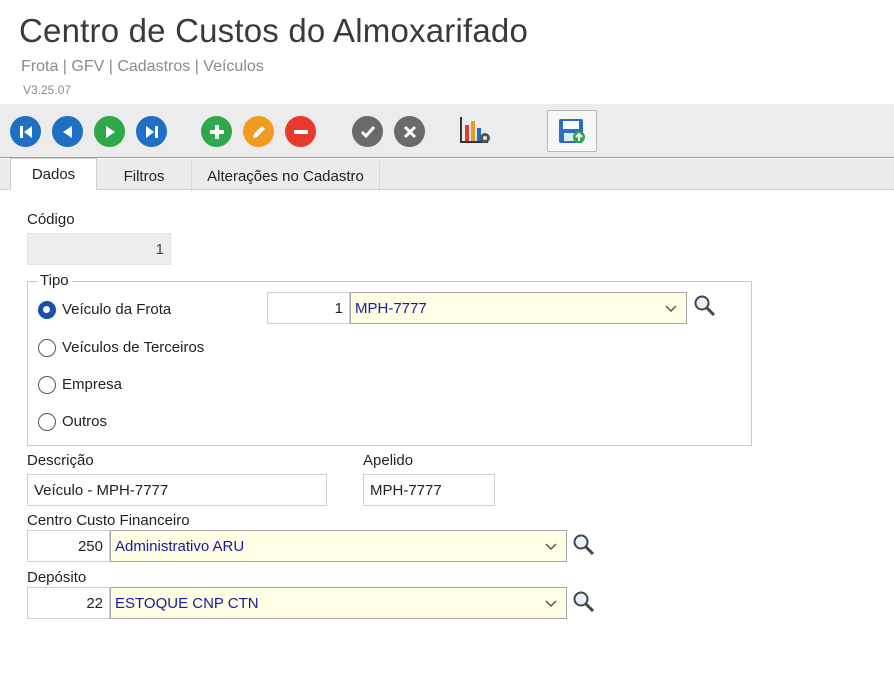  I want to click on prev-icon, so click(67, 131).